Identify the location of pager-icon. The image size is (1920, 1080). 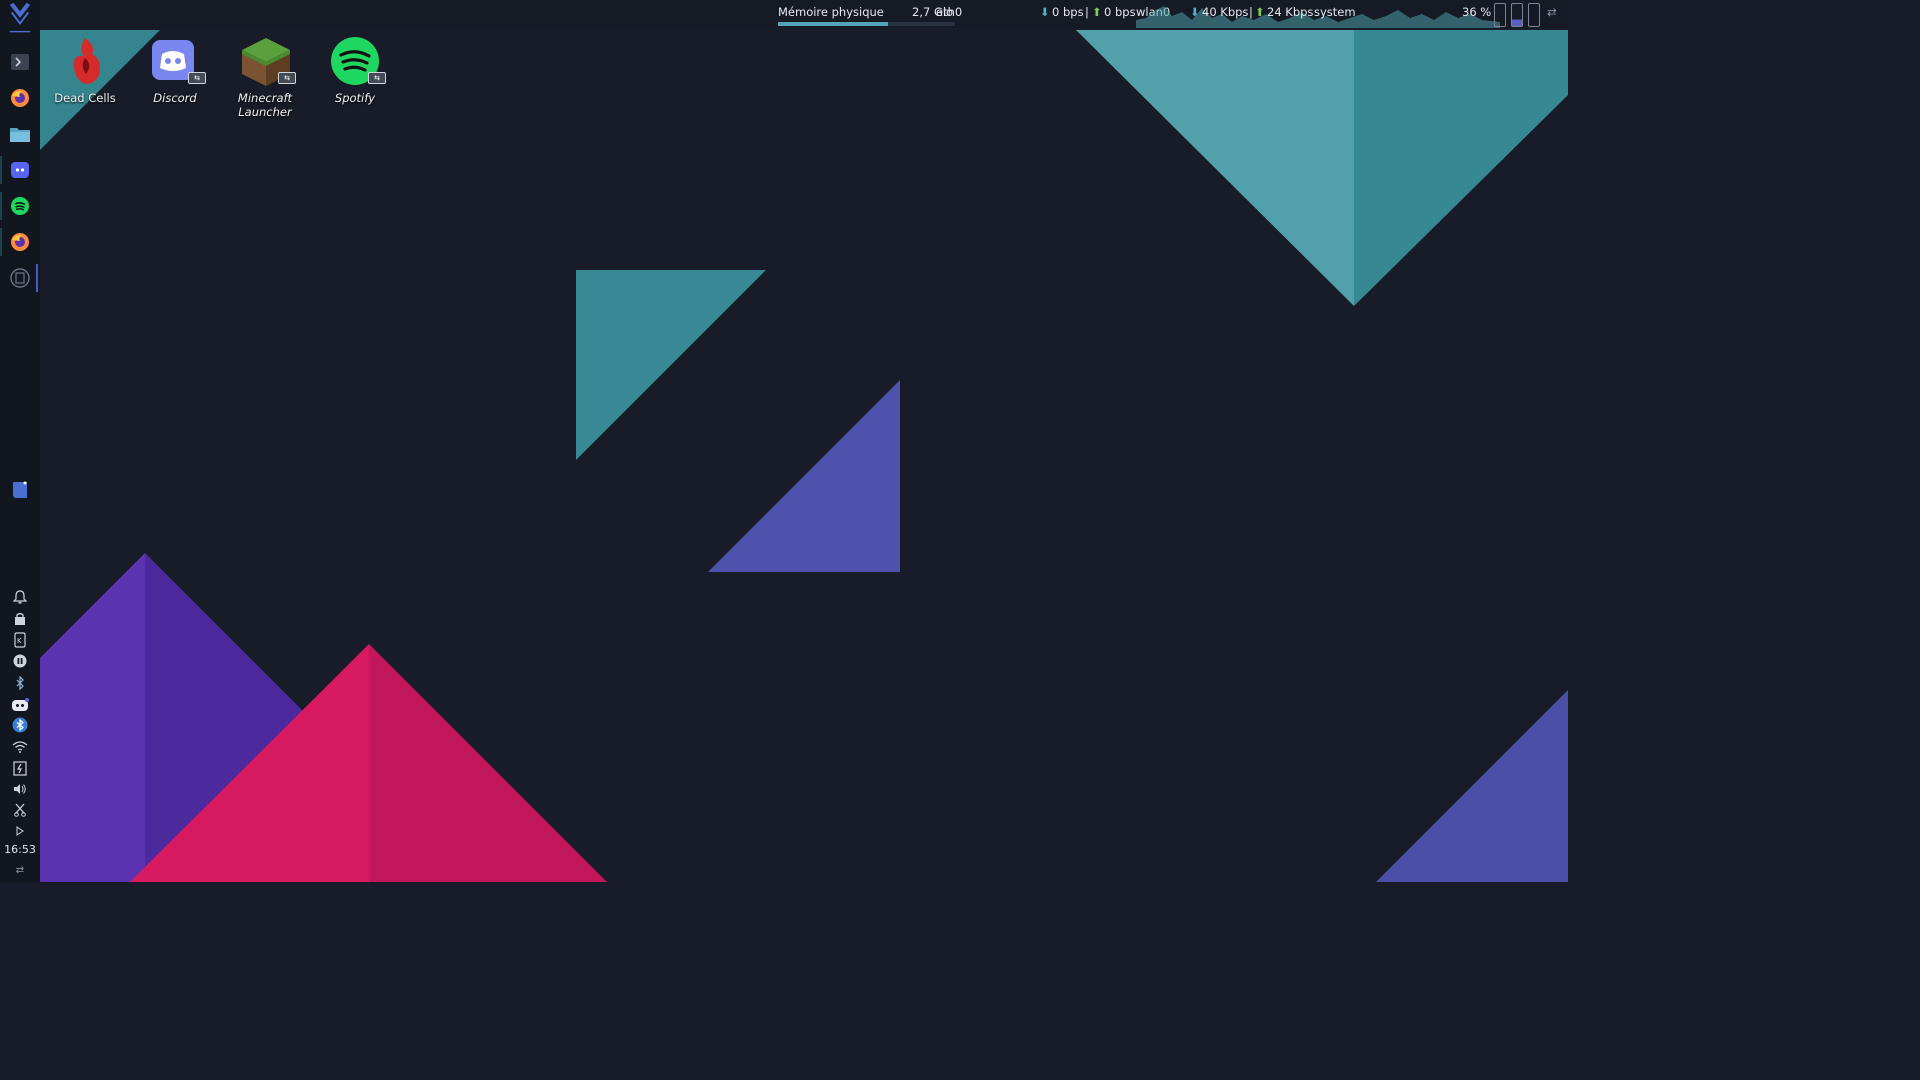
(21, 278).